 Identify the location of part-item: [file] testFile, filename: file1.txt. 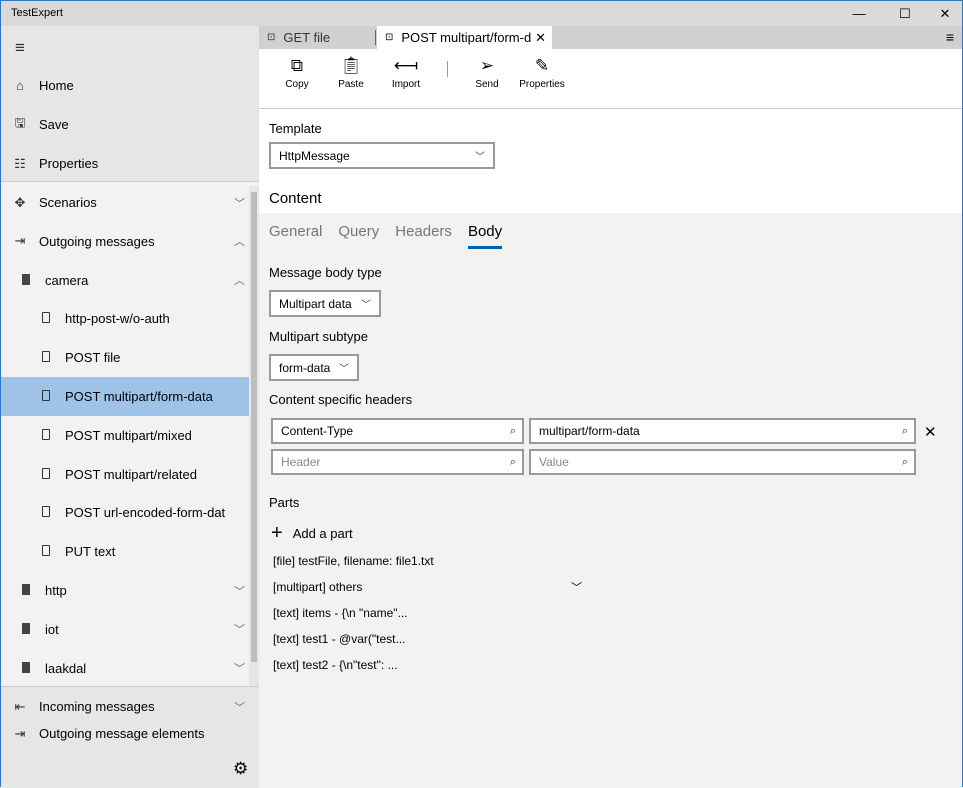
(353, 561).